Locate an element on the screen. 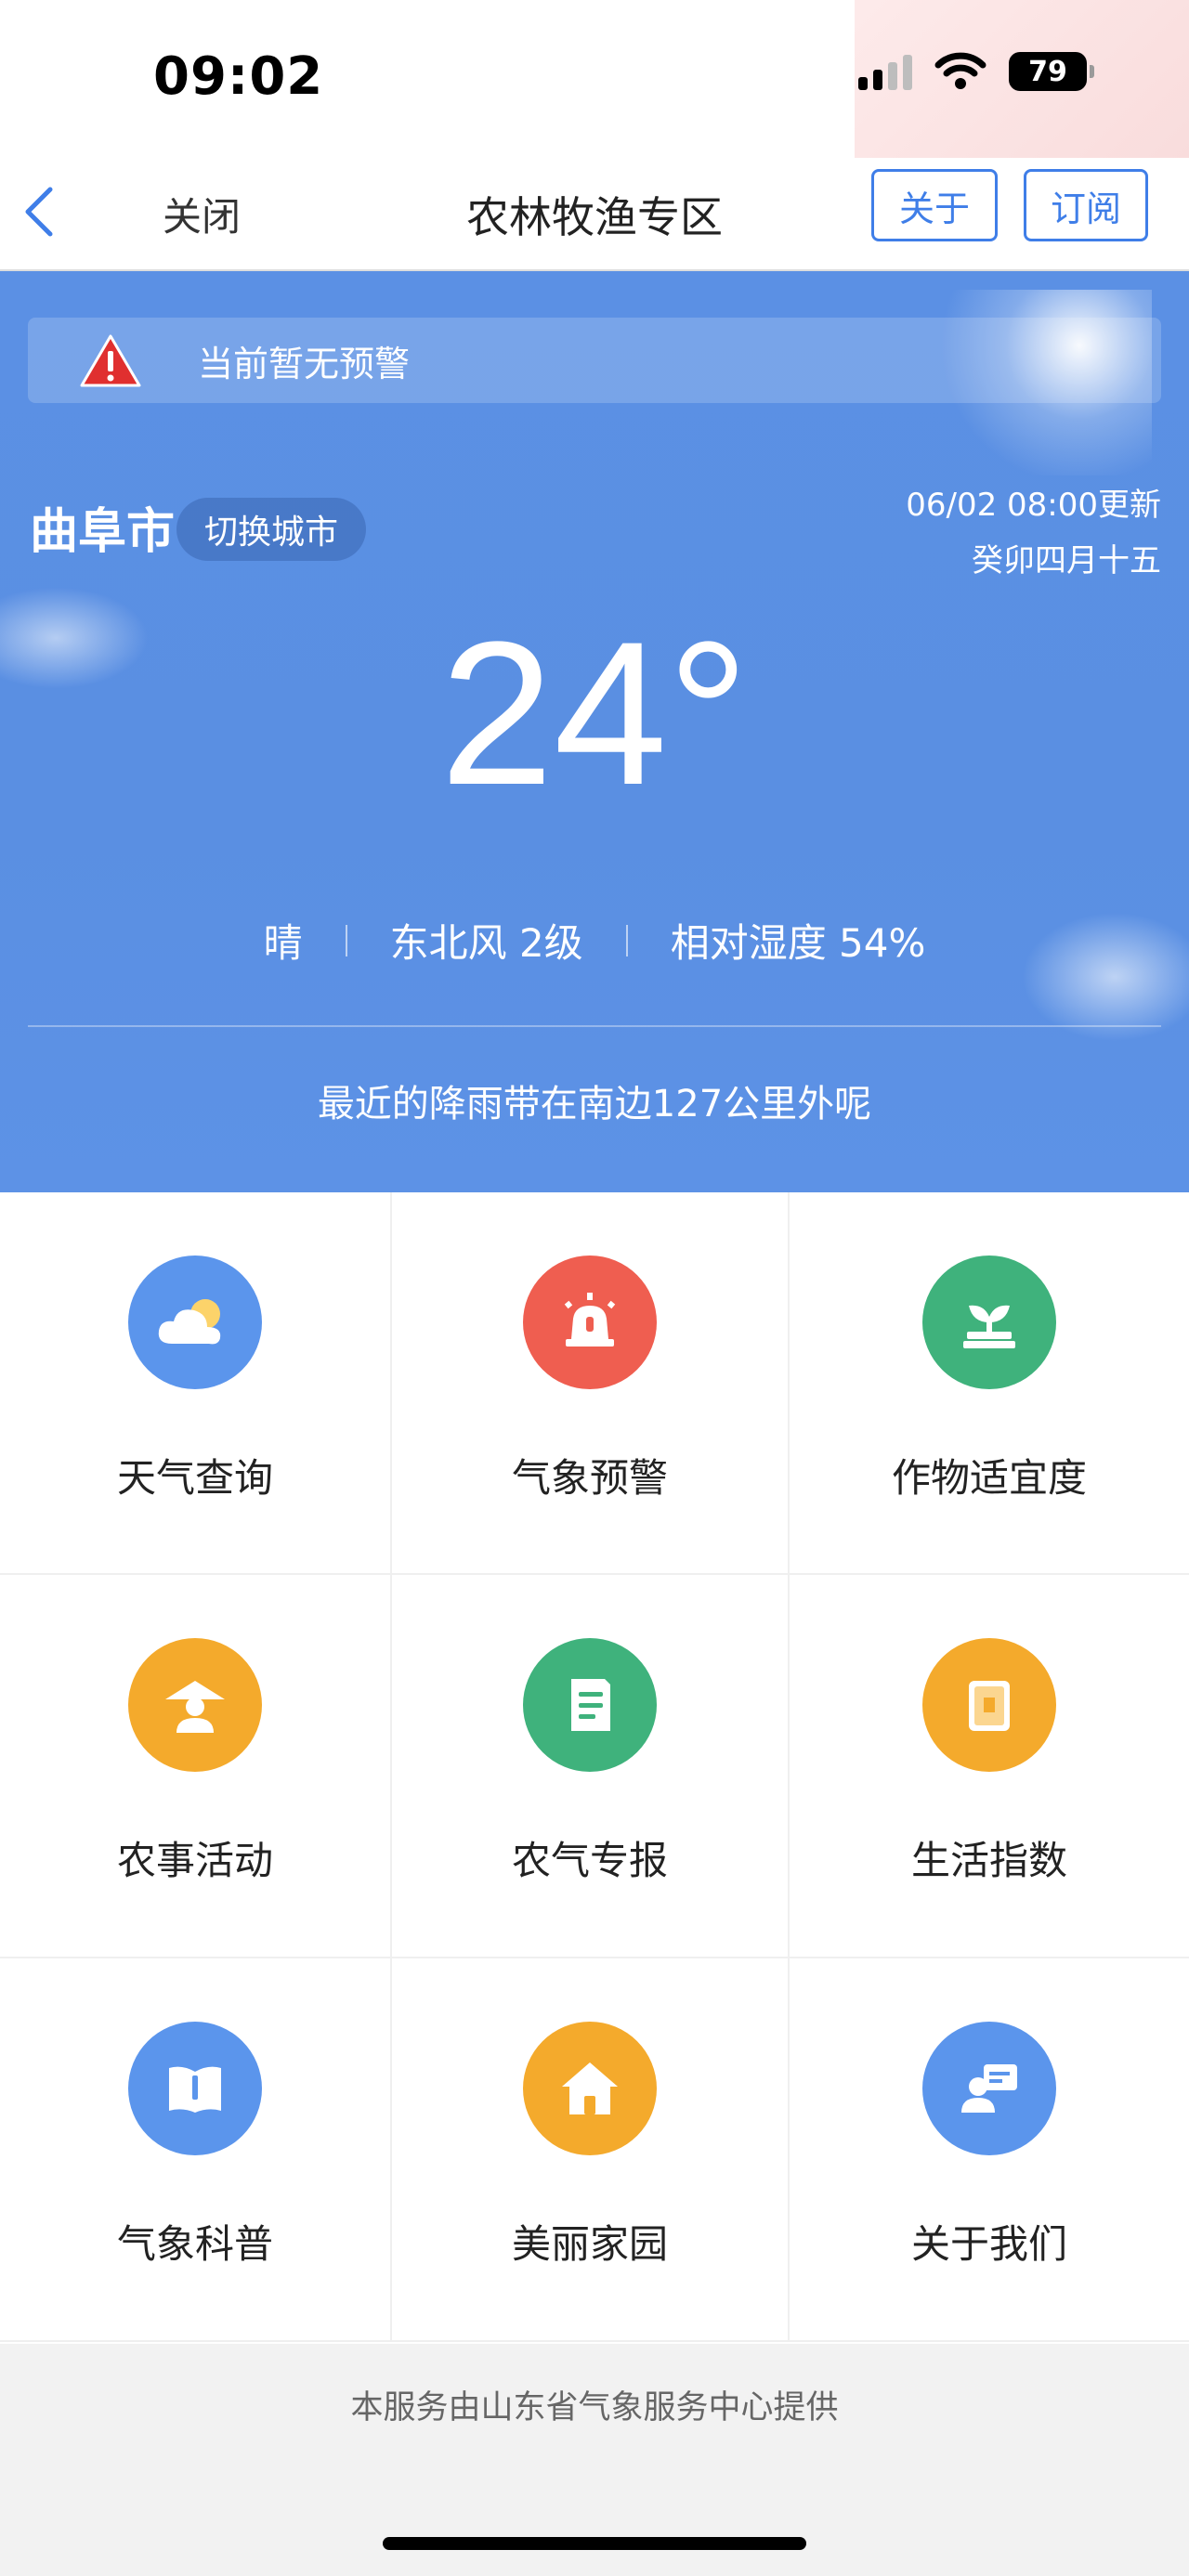 Image resolution: width=1189 pixels, height=2576 pixels. menu-item-label: 气象预警 is located at coordinates (589, 1478).